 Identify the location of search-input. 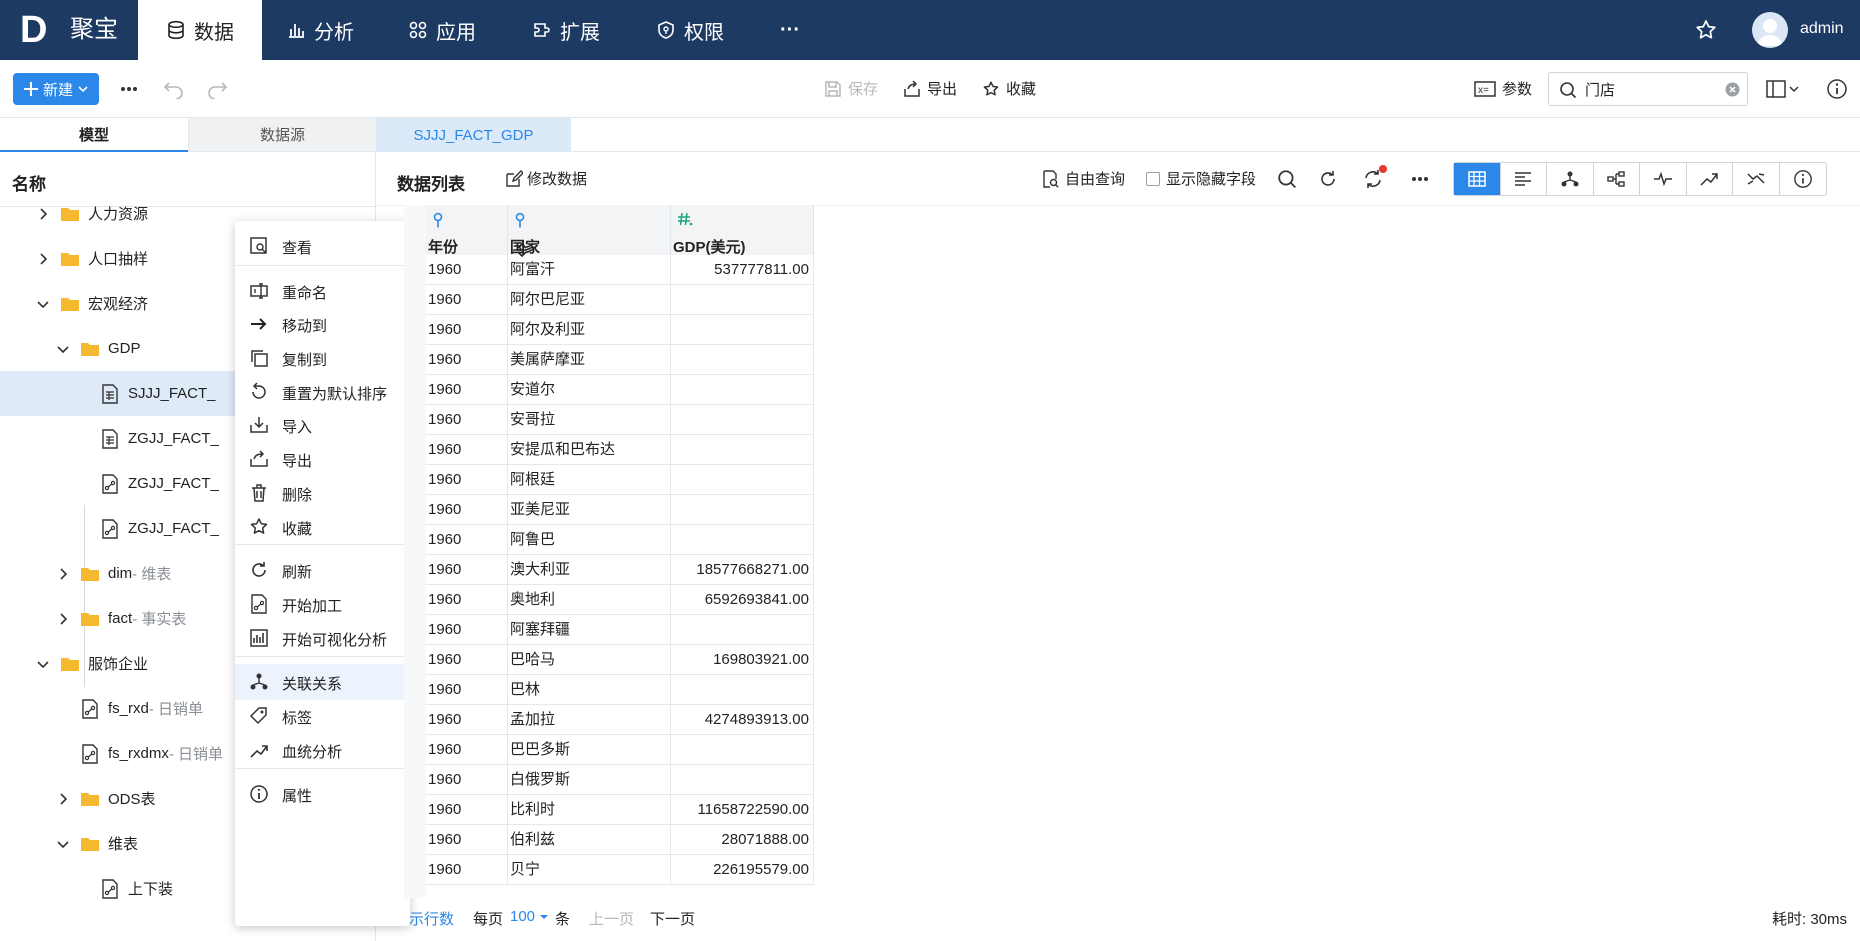
(1650, 89).